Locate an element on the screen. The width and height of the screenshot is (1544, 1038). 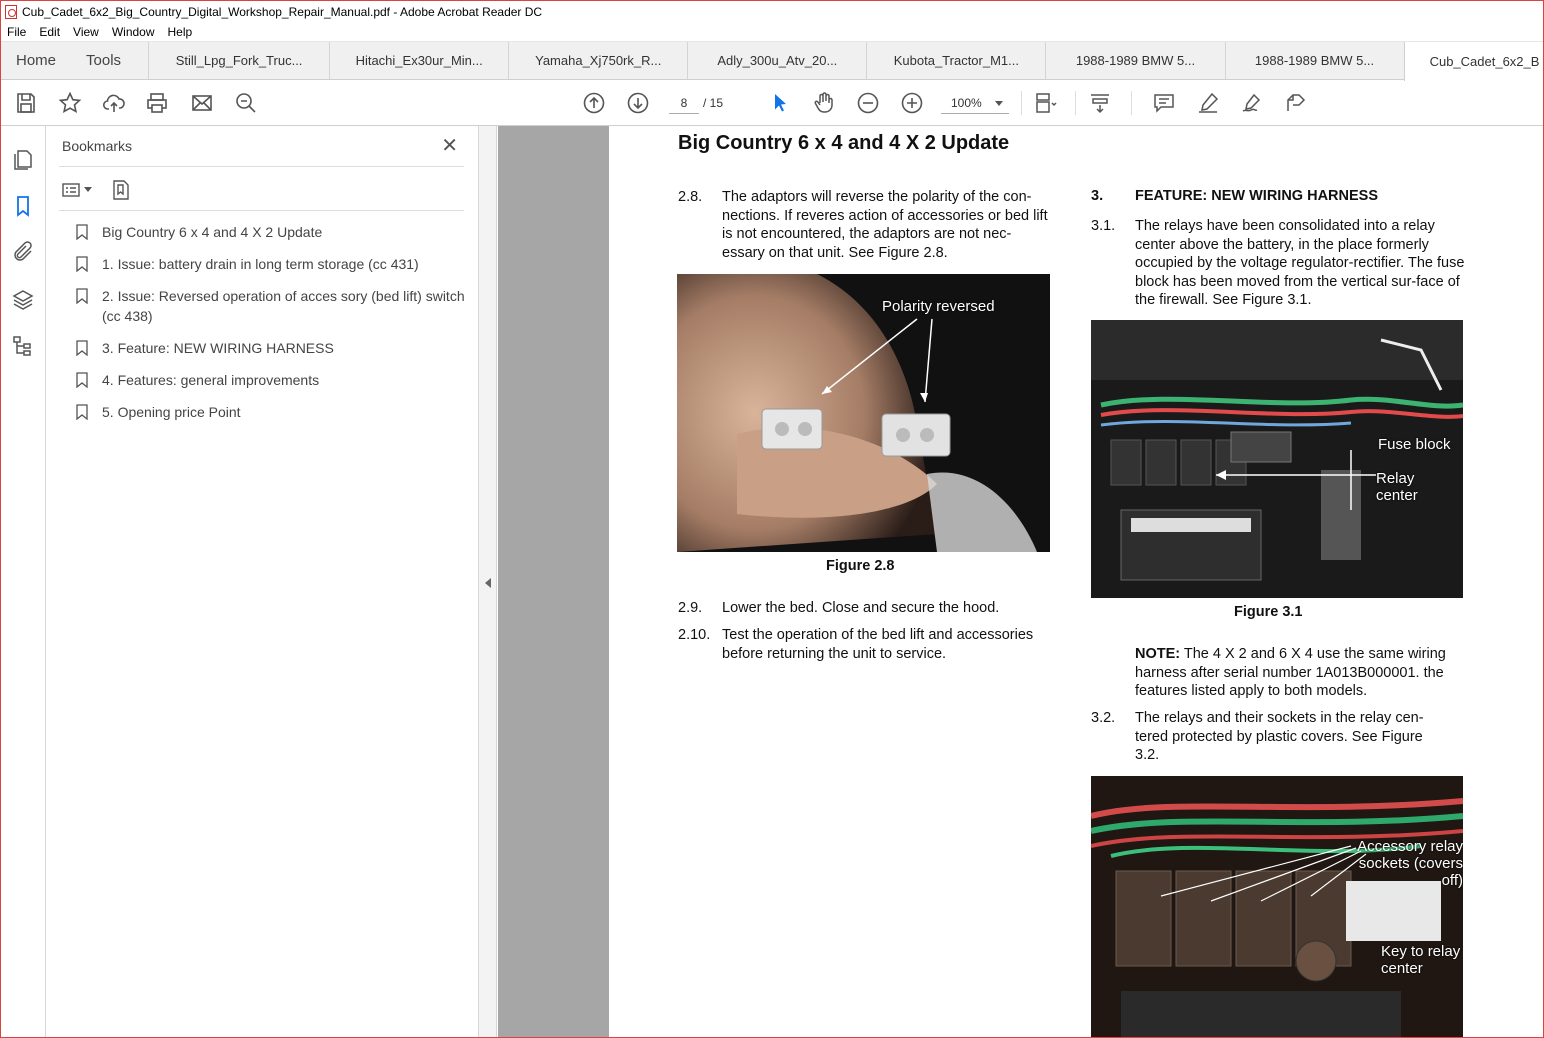
bookmark-label: 4. Features: general improvements is located at coordinates (211, 380).